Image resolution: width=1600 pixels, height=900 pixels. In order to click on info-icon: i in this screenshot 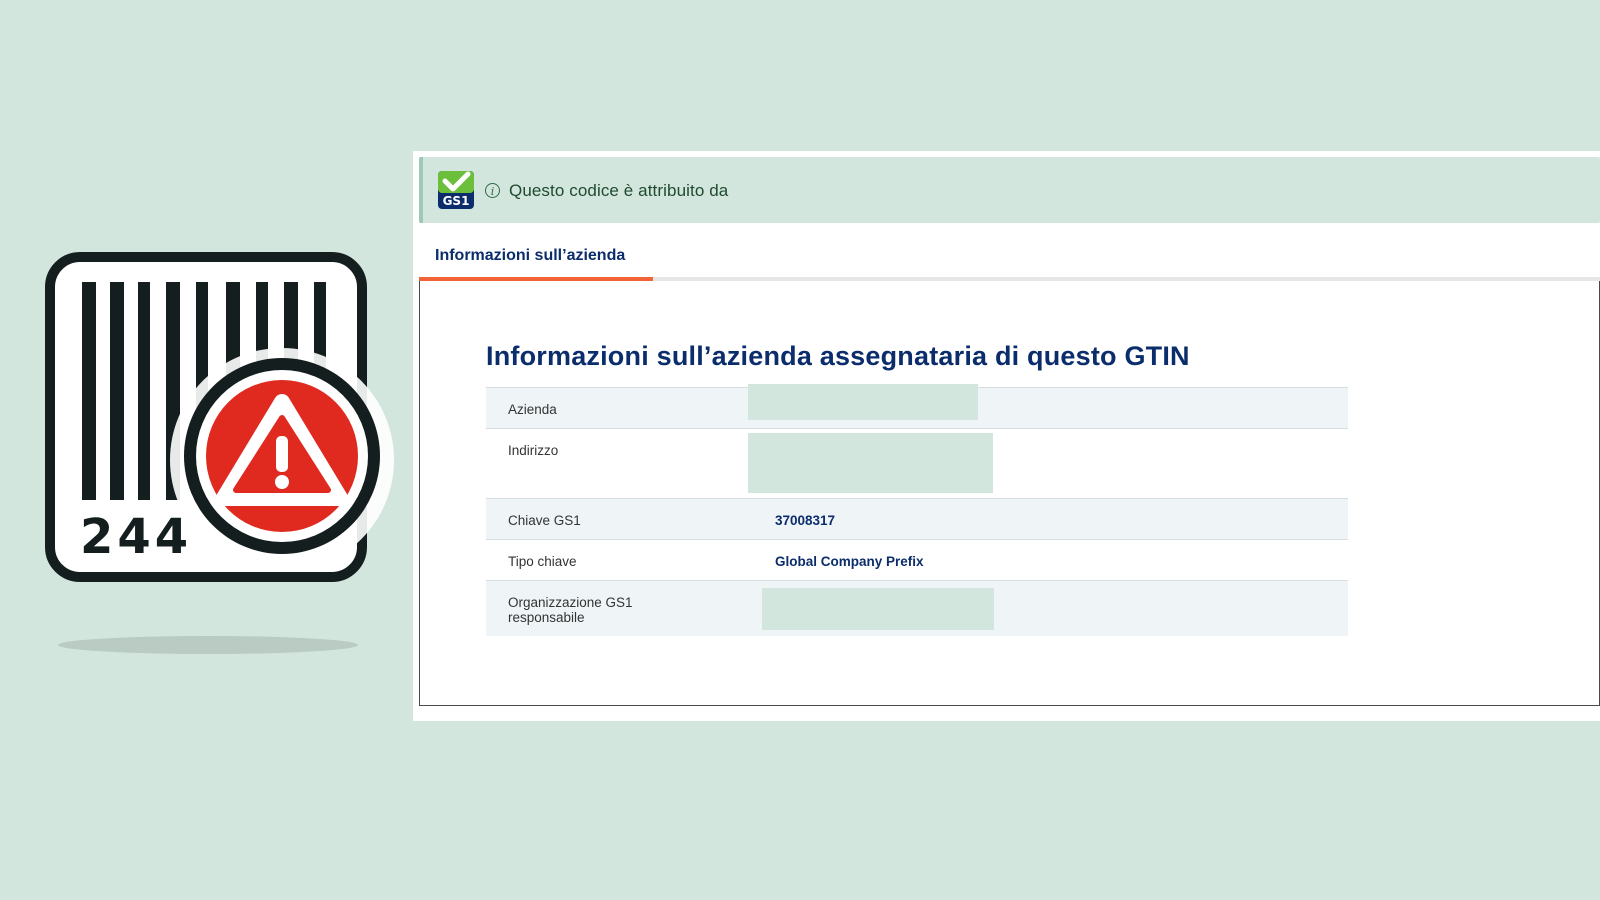, I will do `click(492, 190)`.